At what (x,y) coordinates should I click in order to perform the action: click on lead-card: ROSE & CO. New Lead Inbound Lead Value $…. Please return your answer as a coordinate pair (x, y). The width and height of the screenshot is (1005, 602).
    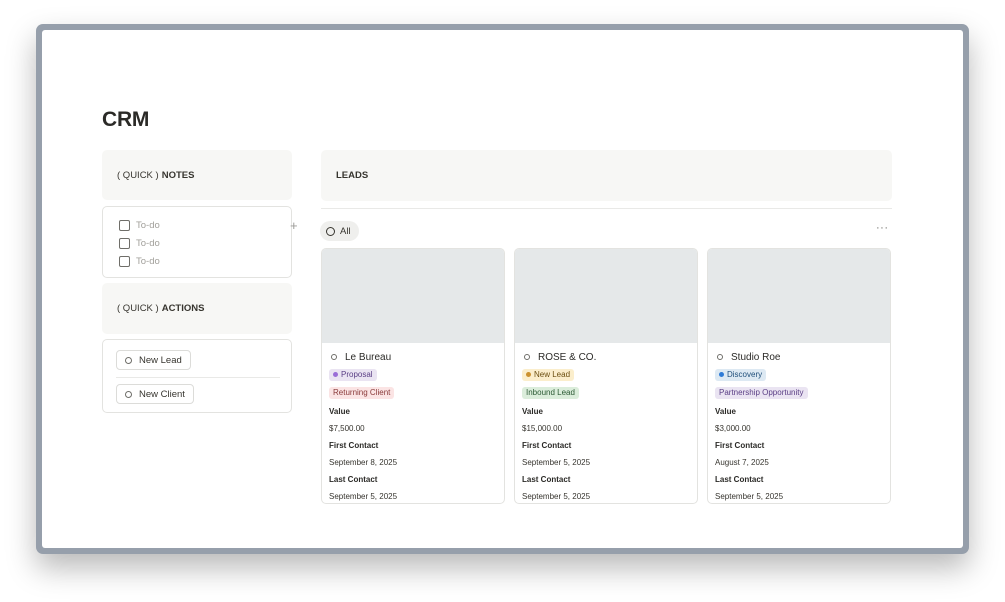
    Looking at the image, I should click on (606, 376).